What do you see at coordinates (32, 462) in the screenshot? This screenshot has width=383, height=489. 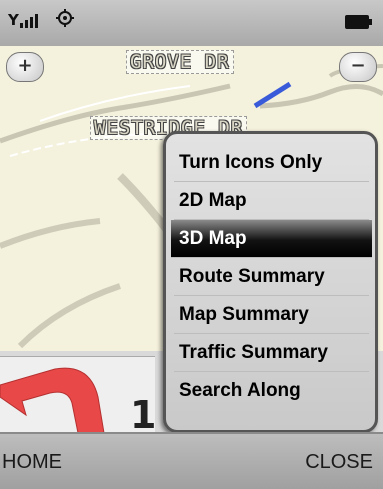 I see `home-softkey: HOME` at bounding box center [32, 462].